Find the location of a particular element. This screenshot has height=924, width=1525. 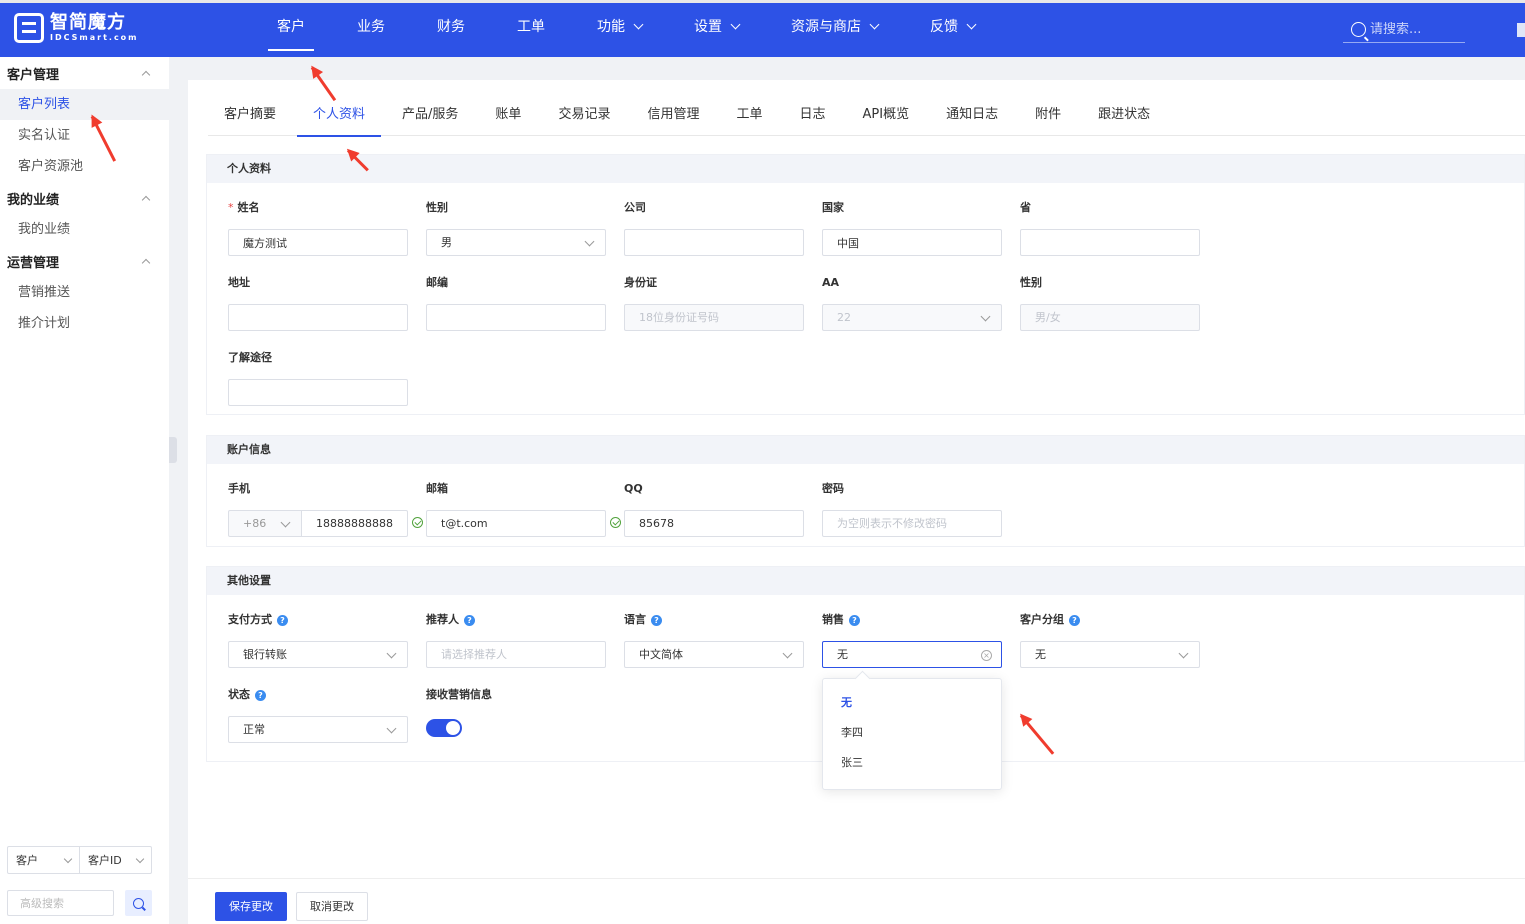

tab-profile: 个人资料 is located at coordinates (339, 118).